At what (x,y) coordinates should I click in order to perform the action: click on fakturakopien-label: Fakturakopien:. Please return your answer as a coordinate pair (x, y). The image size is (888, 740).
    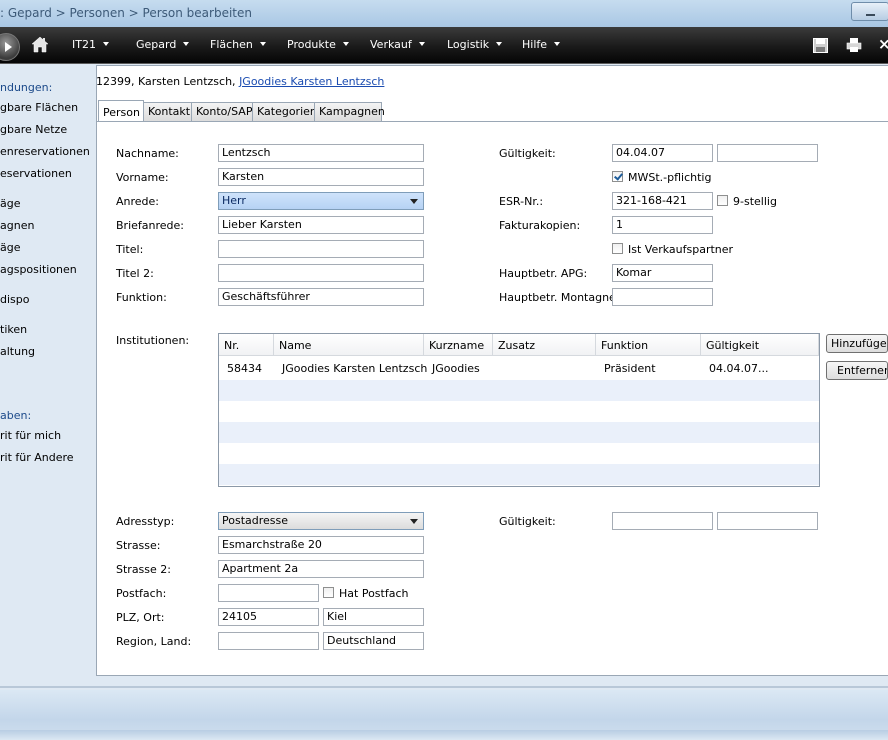
    Looking at the image, I should click on (540, 225).